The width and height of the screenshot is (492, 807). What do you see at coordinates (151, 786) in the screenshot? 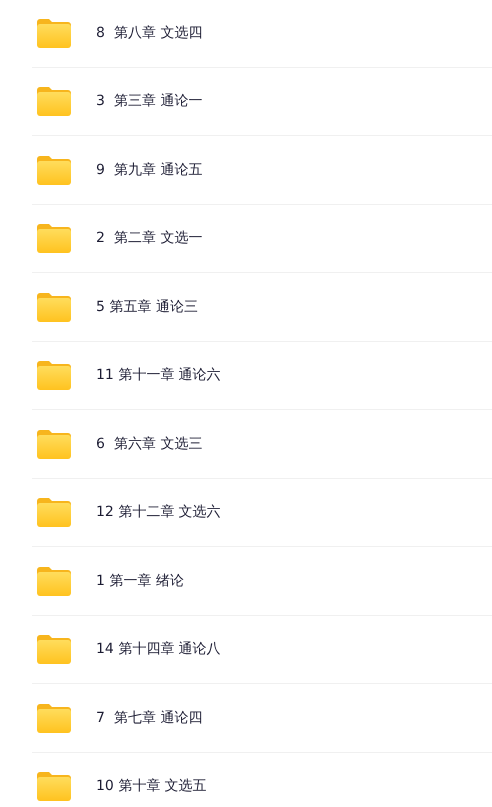
I see `folder-name: 10 第十章 文选五` at bounding box center [151, 786].